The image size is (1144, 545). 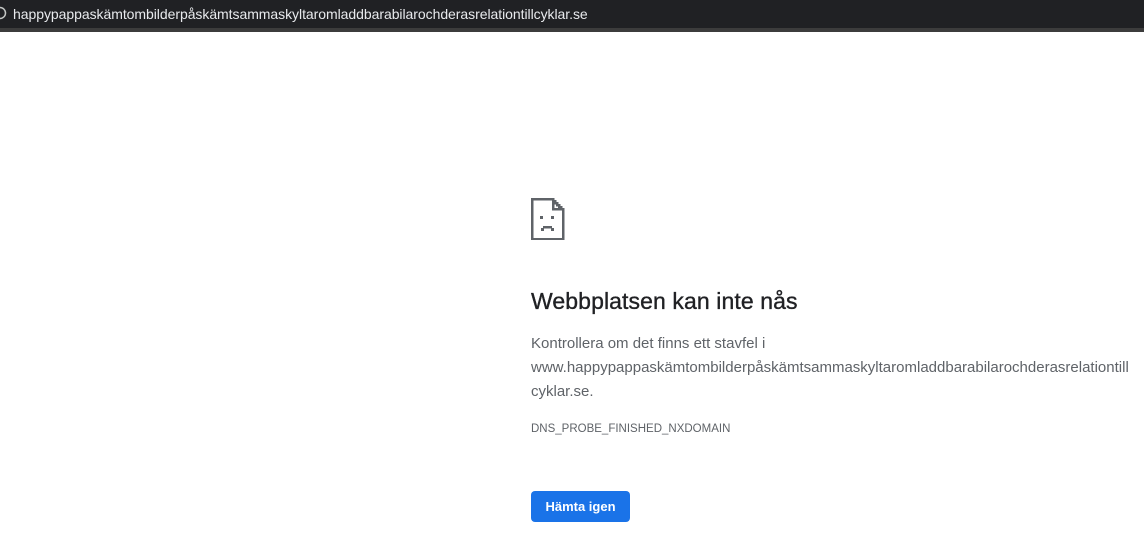 I want to click on info-icon, so click(x=3, y=13).